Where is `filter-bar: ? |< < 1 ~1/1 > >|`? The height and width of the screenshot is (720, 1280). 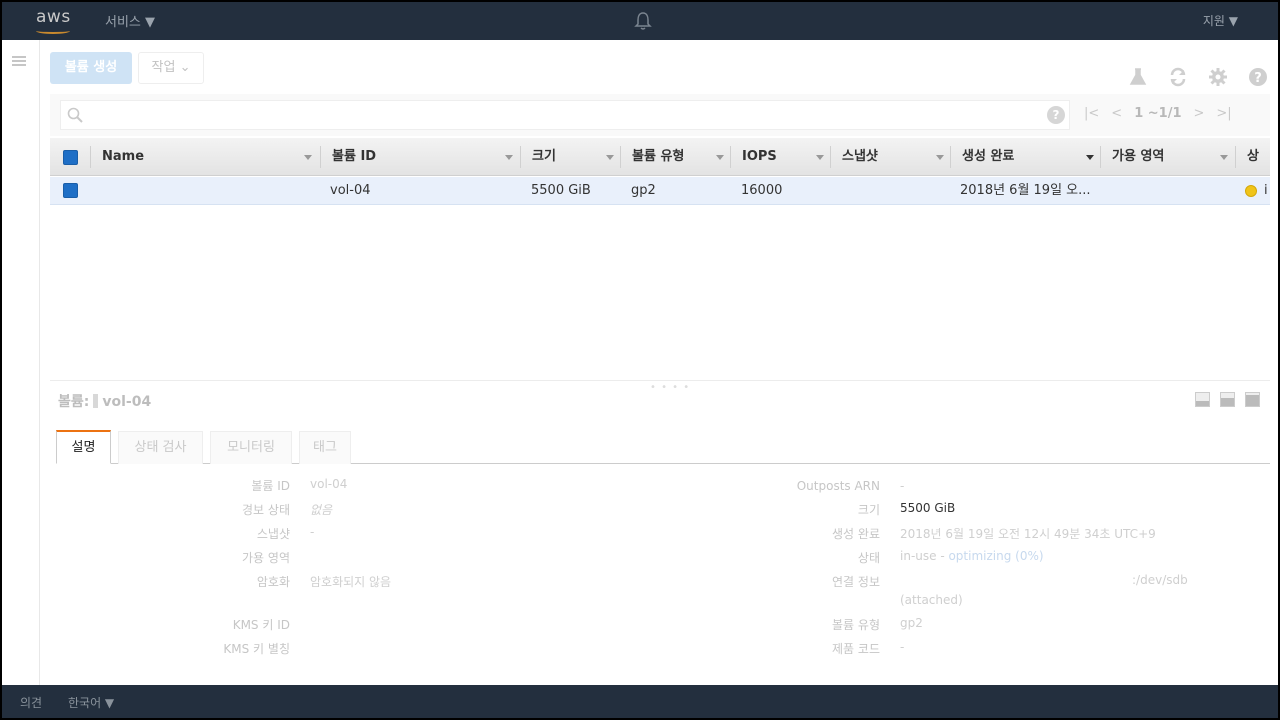 filter-bar: ? |< < 1 ~1/1 > >| is located at coordinates (660, 115).